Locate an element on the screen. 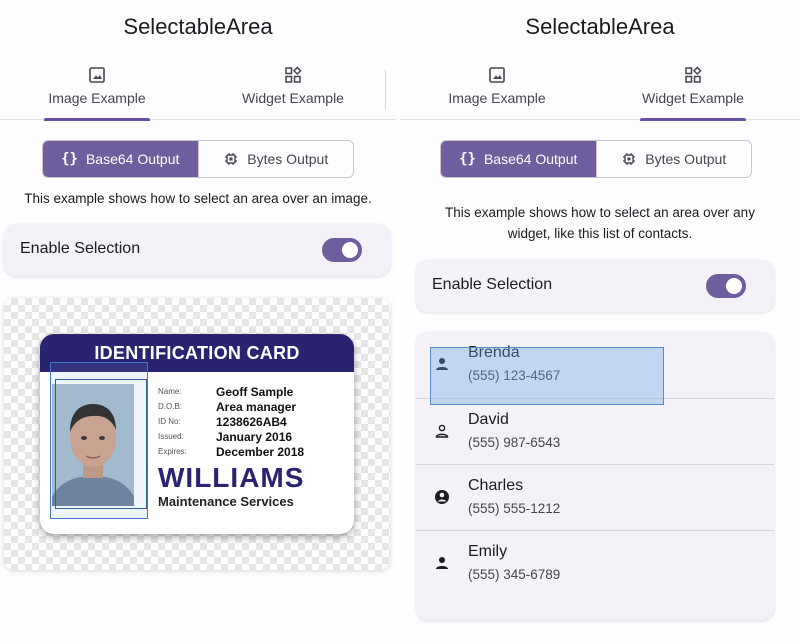  contact-phone: (555) 987-6543 is located at coordinates (514, 442).